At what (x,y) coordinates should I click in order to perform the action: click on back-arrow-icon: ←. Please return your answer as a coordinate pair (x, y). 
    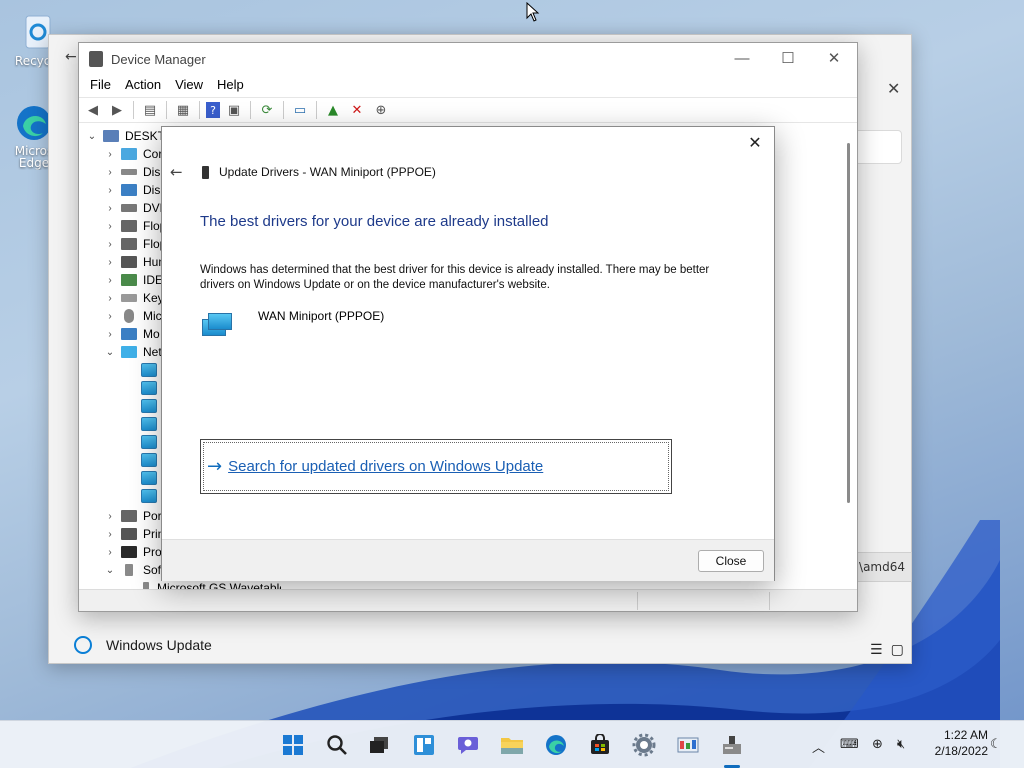
    Looking at the image, I should click on (176, 172).